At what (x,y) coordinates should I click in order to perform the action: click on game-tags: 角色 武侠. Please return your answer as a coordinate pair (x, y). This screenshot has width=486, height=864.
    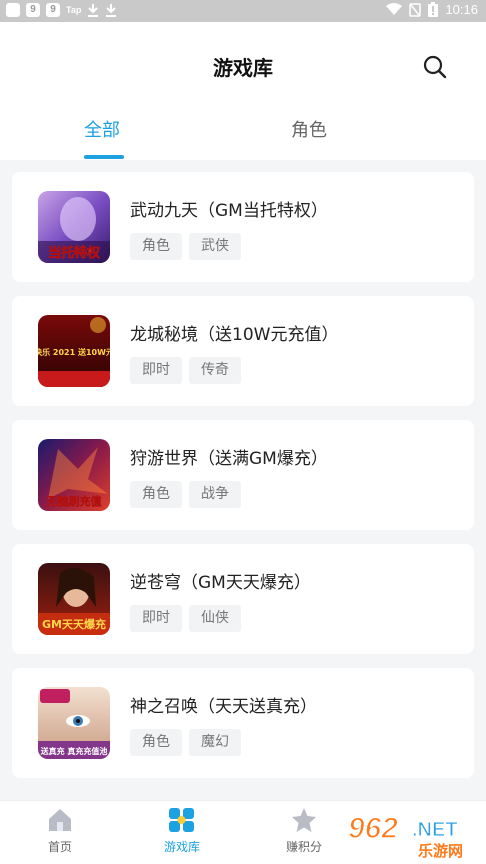
    Looking at the image, I should click on (185, 246).